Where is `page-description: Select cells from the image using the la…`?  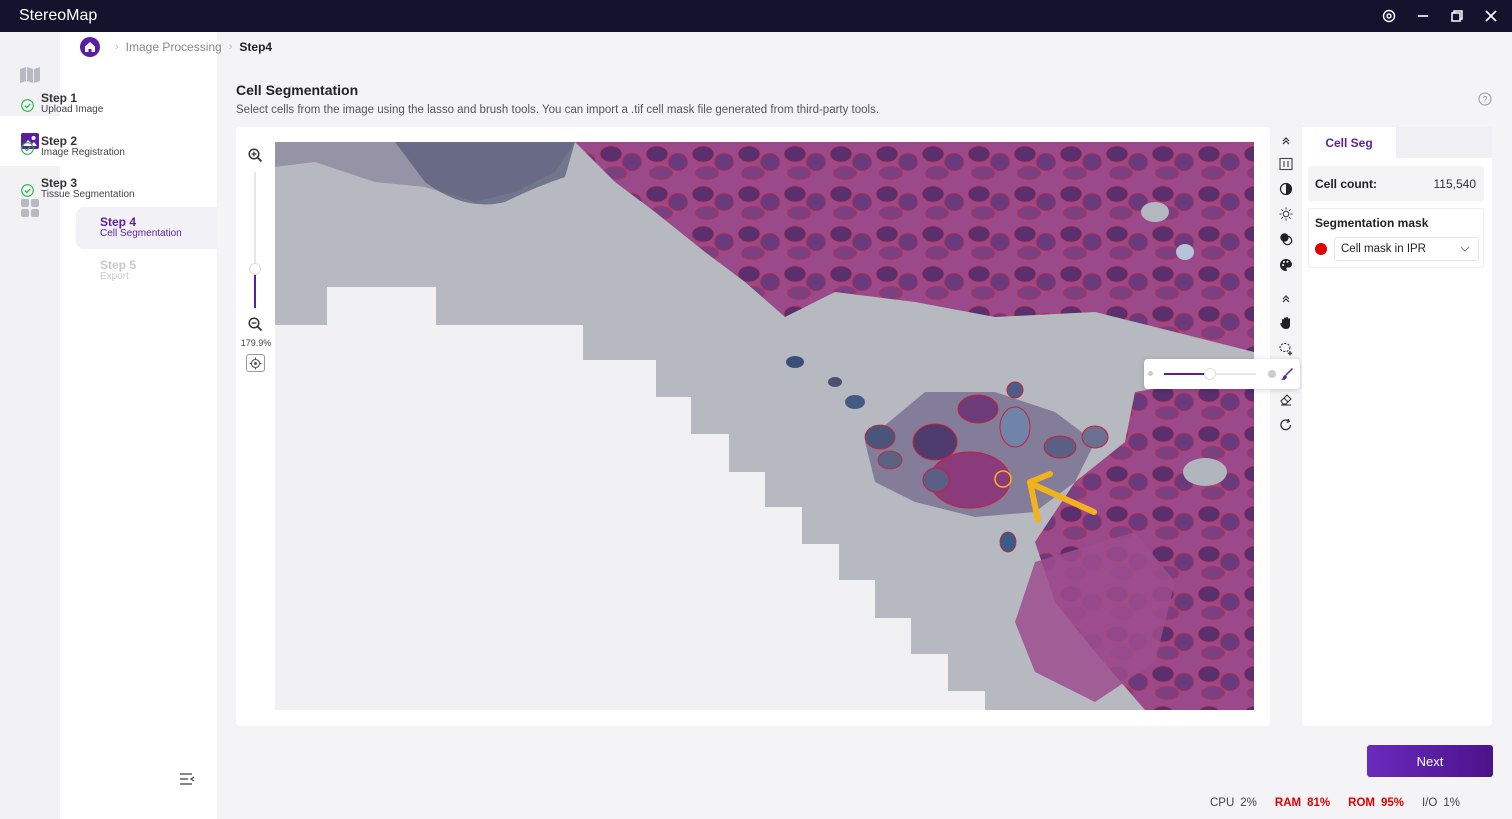
page-description: Select cells from the image using the la… is located at coordinates (558, 110).